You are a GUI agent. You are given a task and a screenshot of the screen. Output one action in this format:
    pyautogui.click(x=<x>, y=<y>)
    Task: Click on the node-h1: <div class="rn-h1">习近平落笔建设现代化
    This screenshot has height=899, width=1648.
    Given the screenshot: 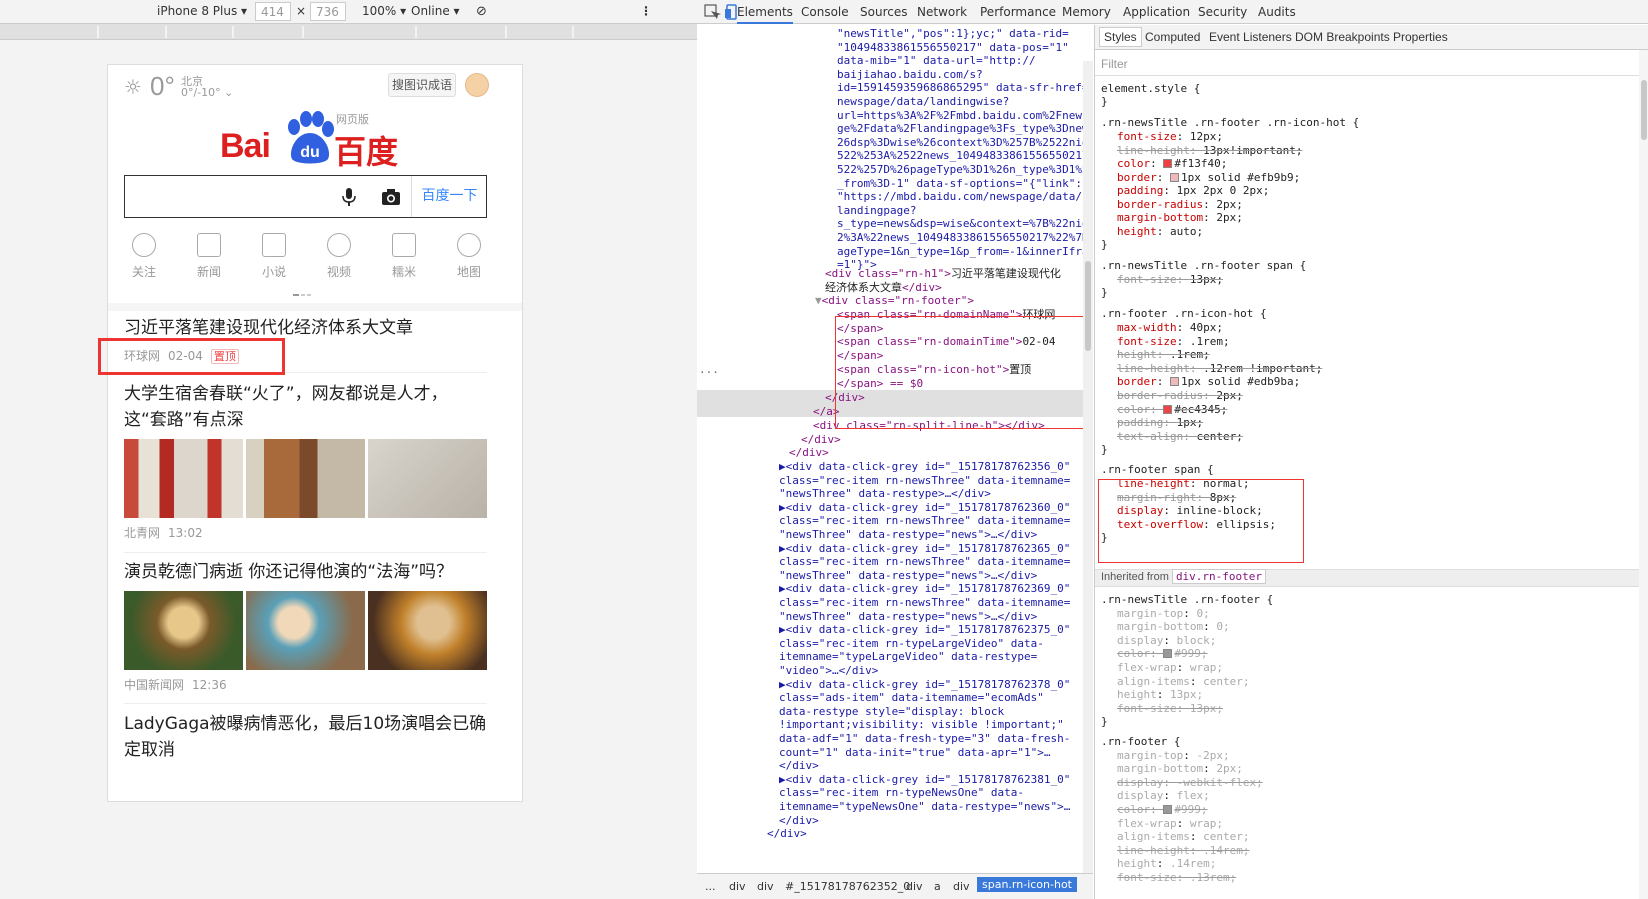 What is the action you would take?
    pyautogui.click(x=943, y=274)
    